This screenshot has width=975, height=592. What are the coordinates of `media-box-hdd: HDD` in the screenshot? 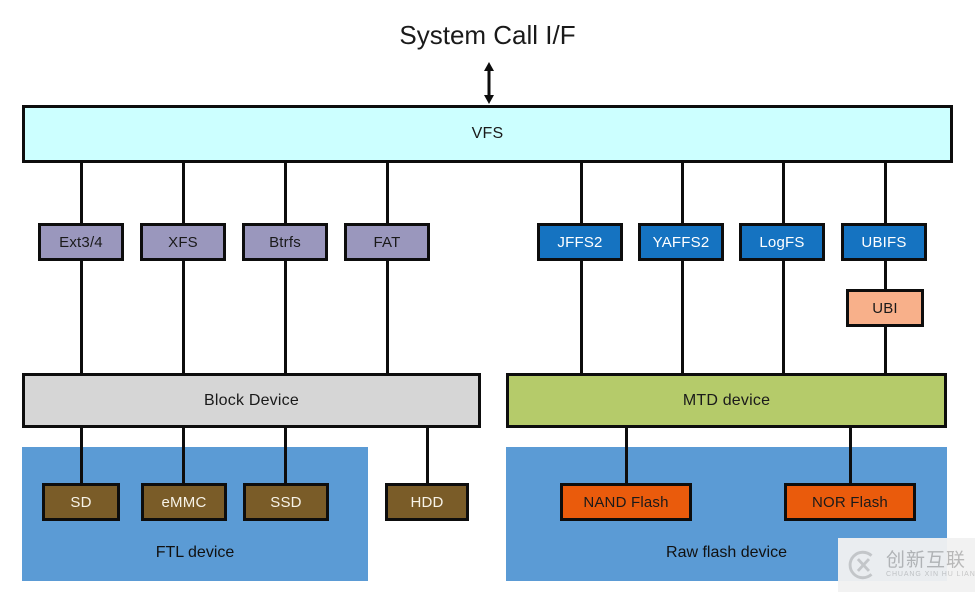 It's located at (427, 502).